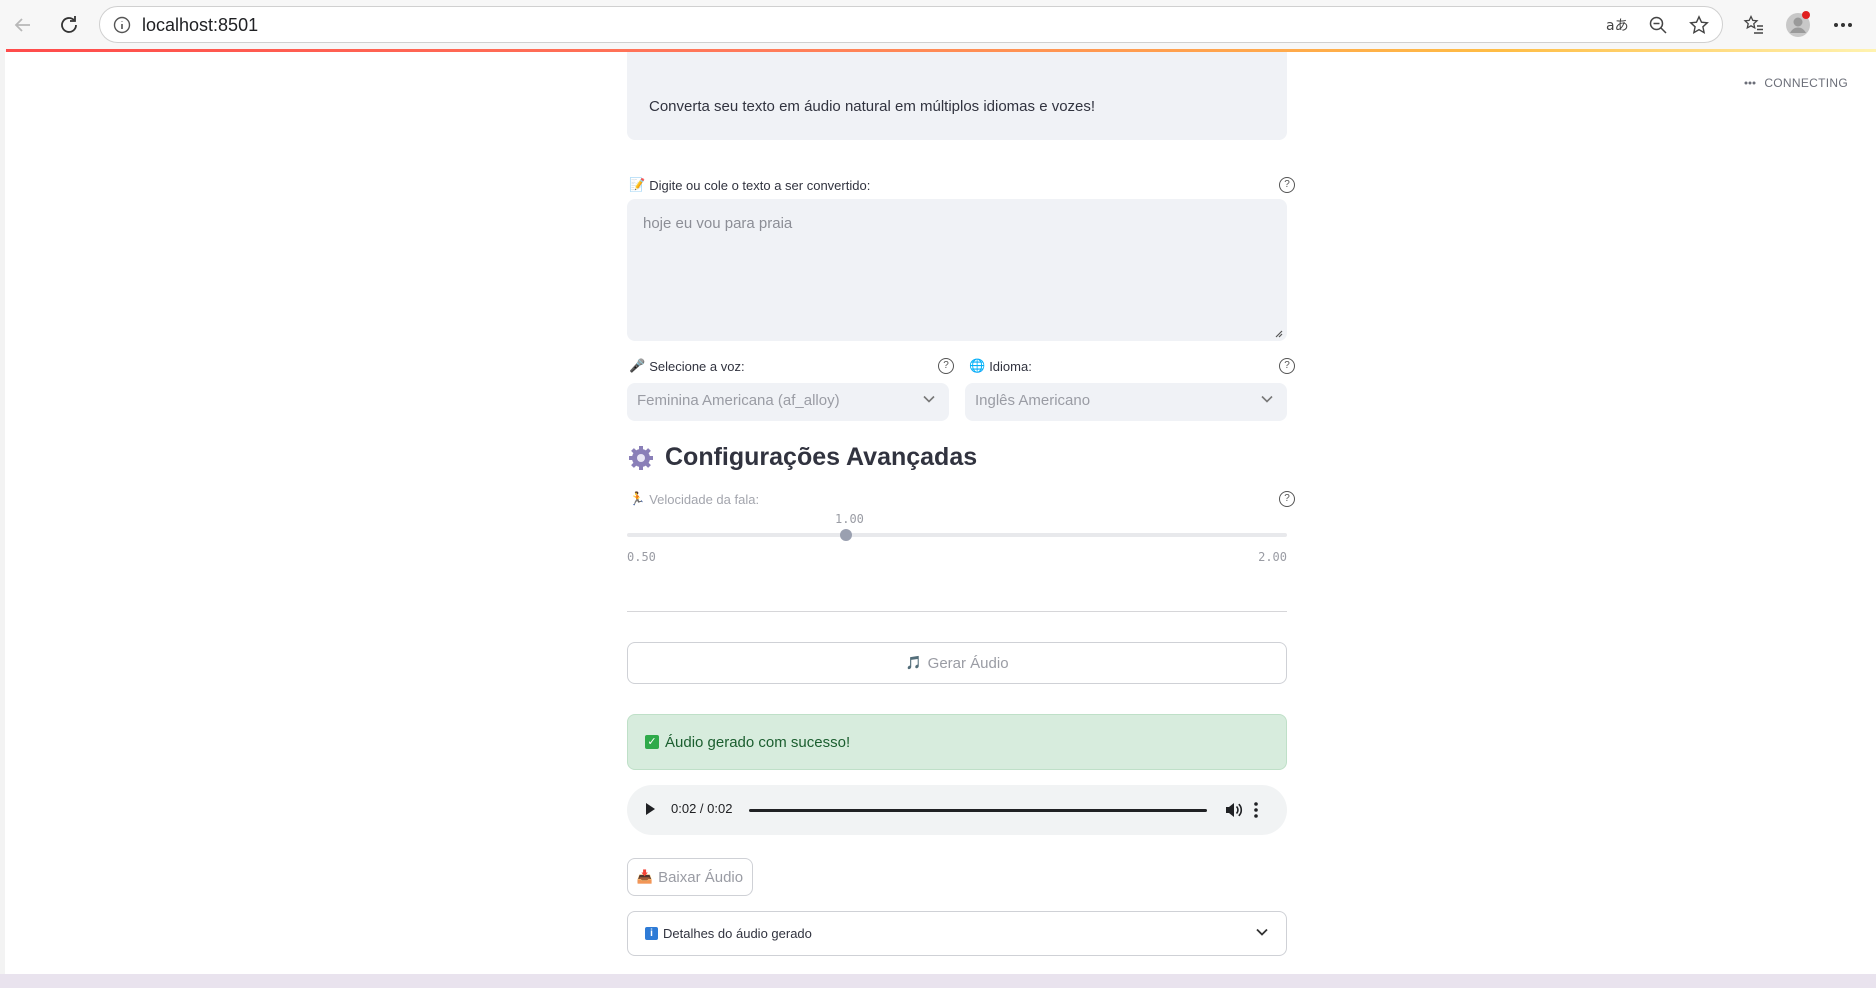 This screenshot has width=1876, height=988. Describe the element at coordinates (637, 365) in the screenshot. I see `microphone-icon: 🎤` at that location.